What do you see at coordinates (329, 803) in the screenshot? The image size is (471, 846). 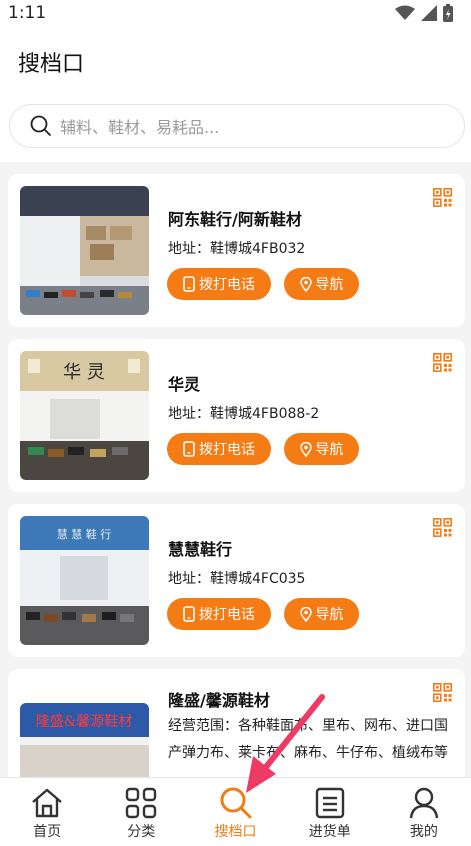 I see `list-icon` at bounding box center [329, 803].